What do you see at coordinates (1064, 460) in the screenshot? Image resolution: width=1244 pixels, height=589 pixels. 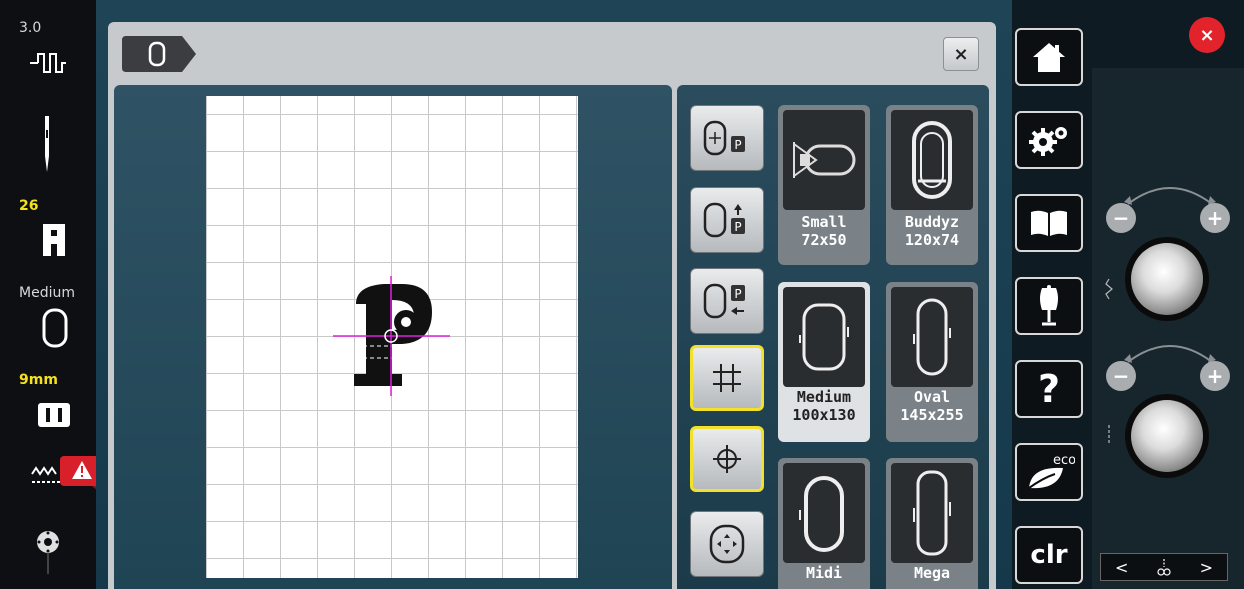 I see `eco-label: eco` at bounding box center [1064, 460].